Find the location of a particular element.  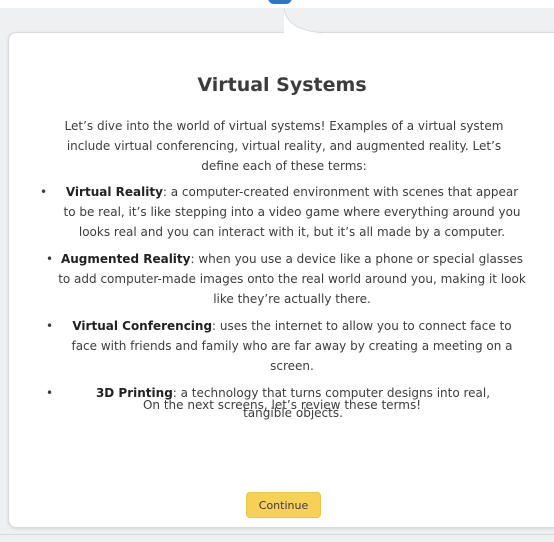

speech-bubble-tail is located at coordinates (302, 25).